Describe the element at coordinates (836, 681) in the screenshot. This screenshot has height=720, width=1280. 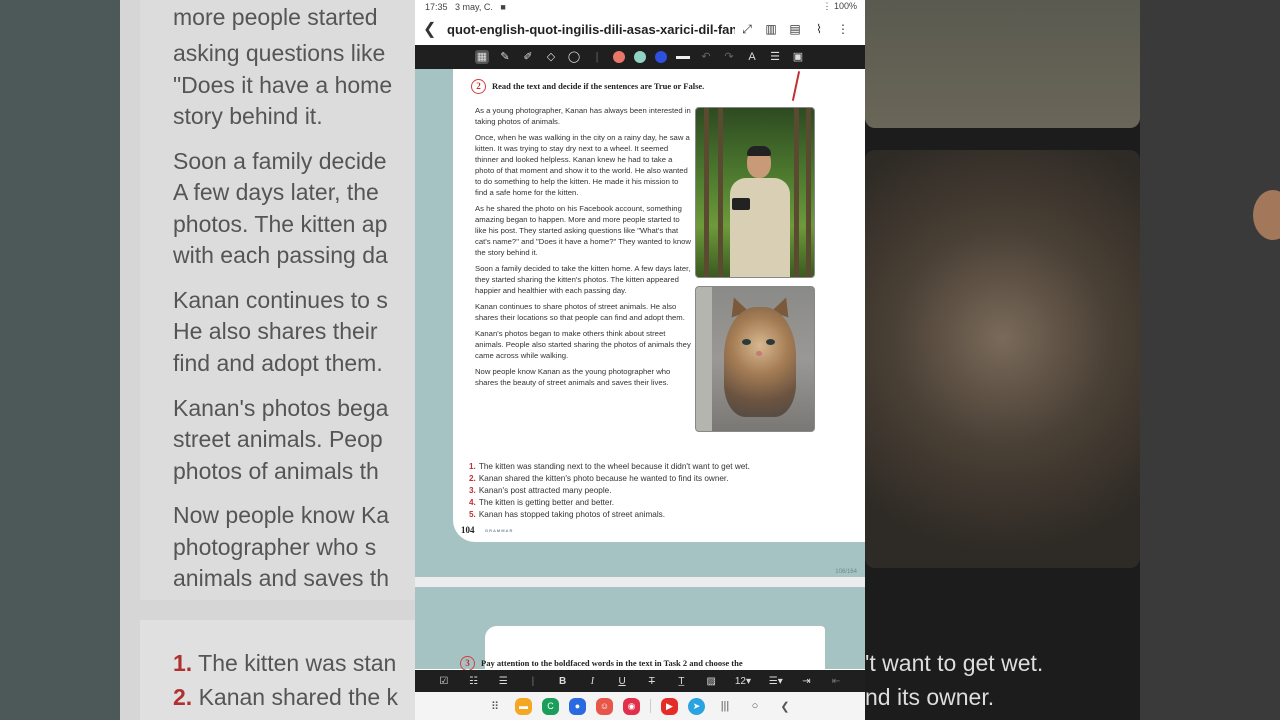
I see `outdent-icon: ⇤` at that location.